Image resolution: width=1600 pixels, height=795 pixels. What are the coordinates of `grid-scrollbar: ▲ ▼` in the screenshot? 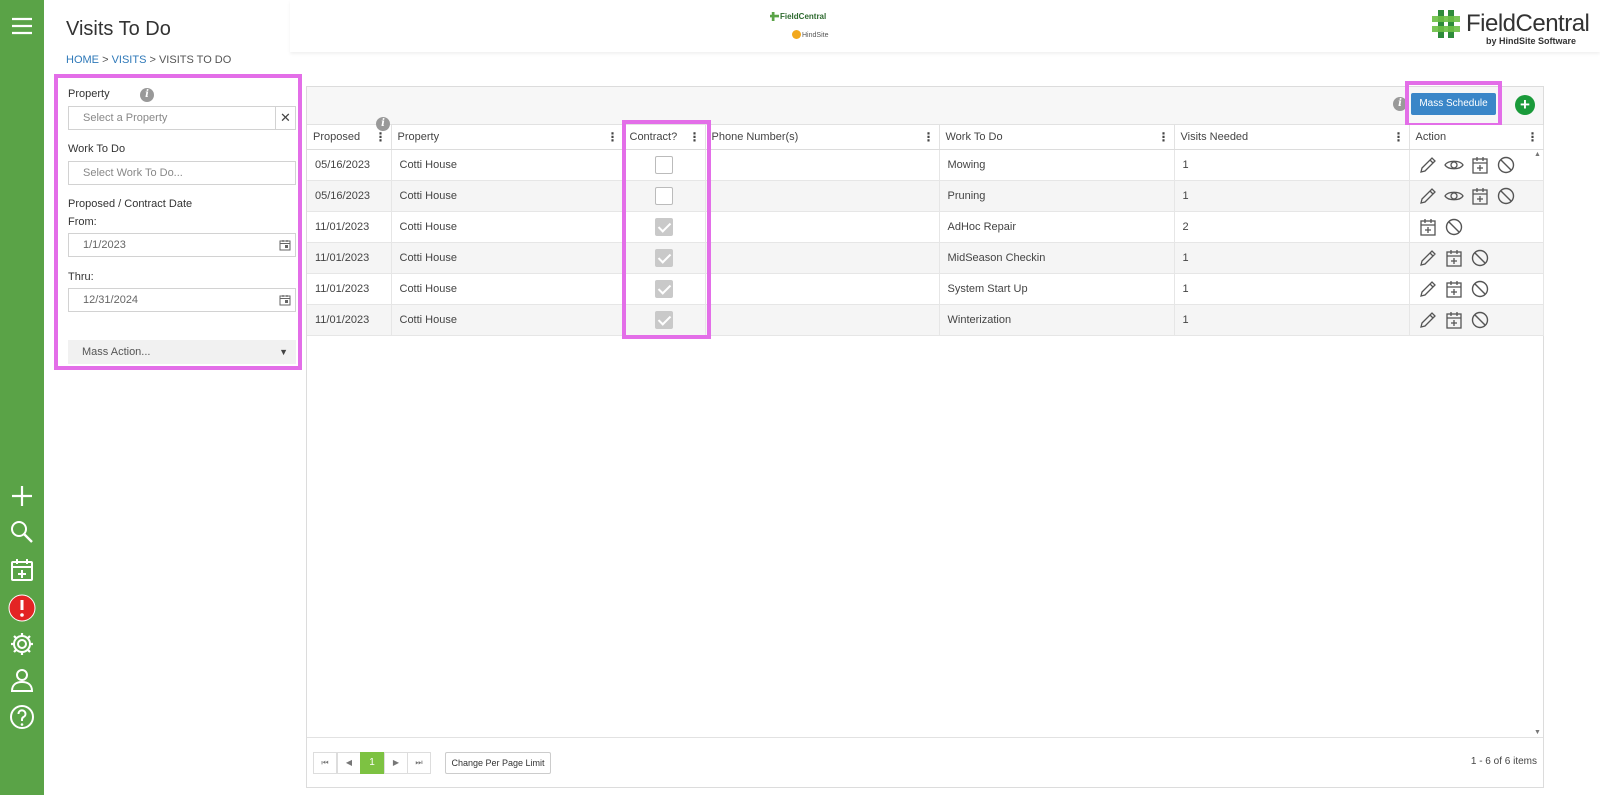 It's located at (1538, 444).